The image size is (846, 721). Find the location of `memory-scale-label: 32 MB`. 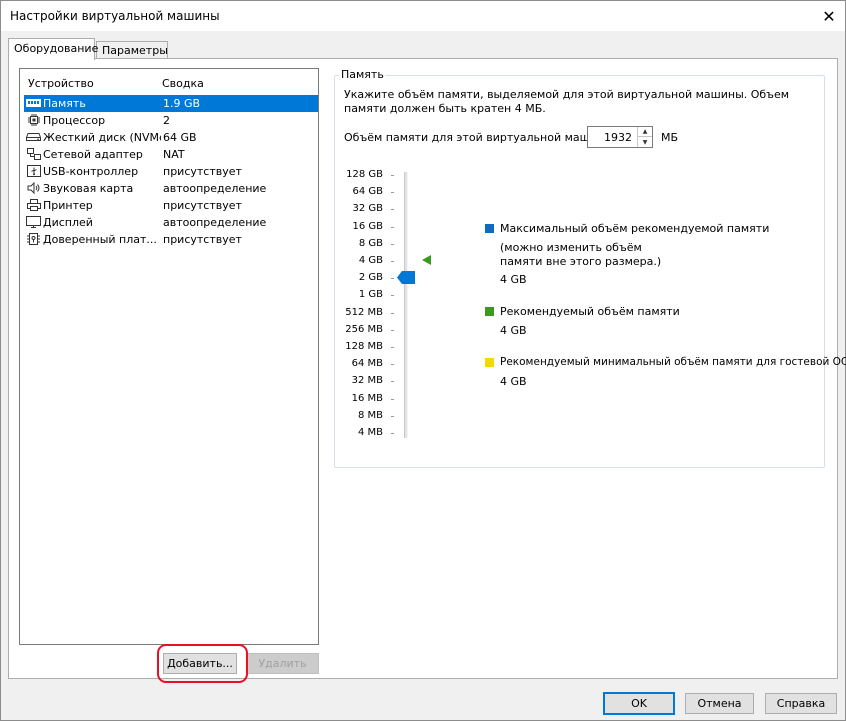

memory-scale-label: 32 MB is located at coordinates (367, 381).